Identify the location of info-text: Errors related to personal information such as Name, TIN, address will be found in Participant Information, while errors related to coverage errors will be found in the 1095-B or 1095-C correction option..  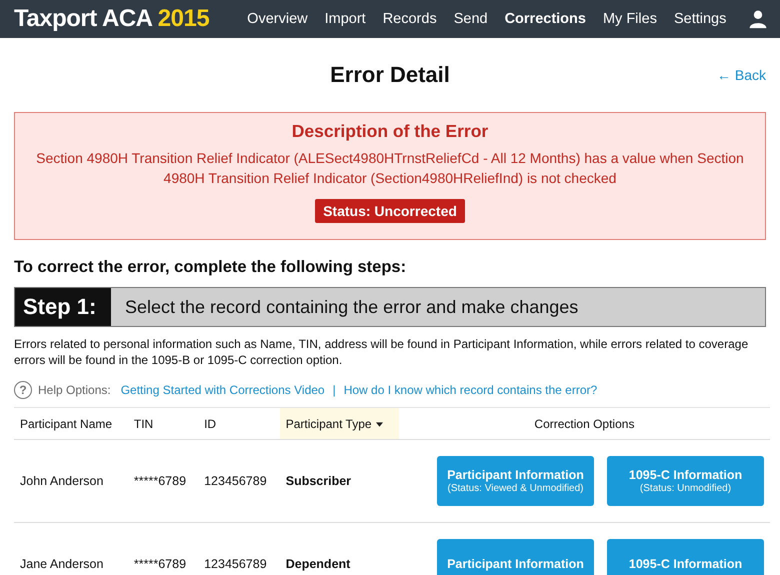
(382, 352).